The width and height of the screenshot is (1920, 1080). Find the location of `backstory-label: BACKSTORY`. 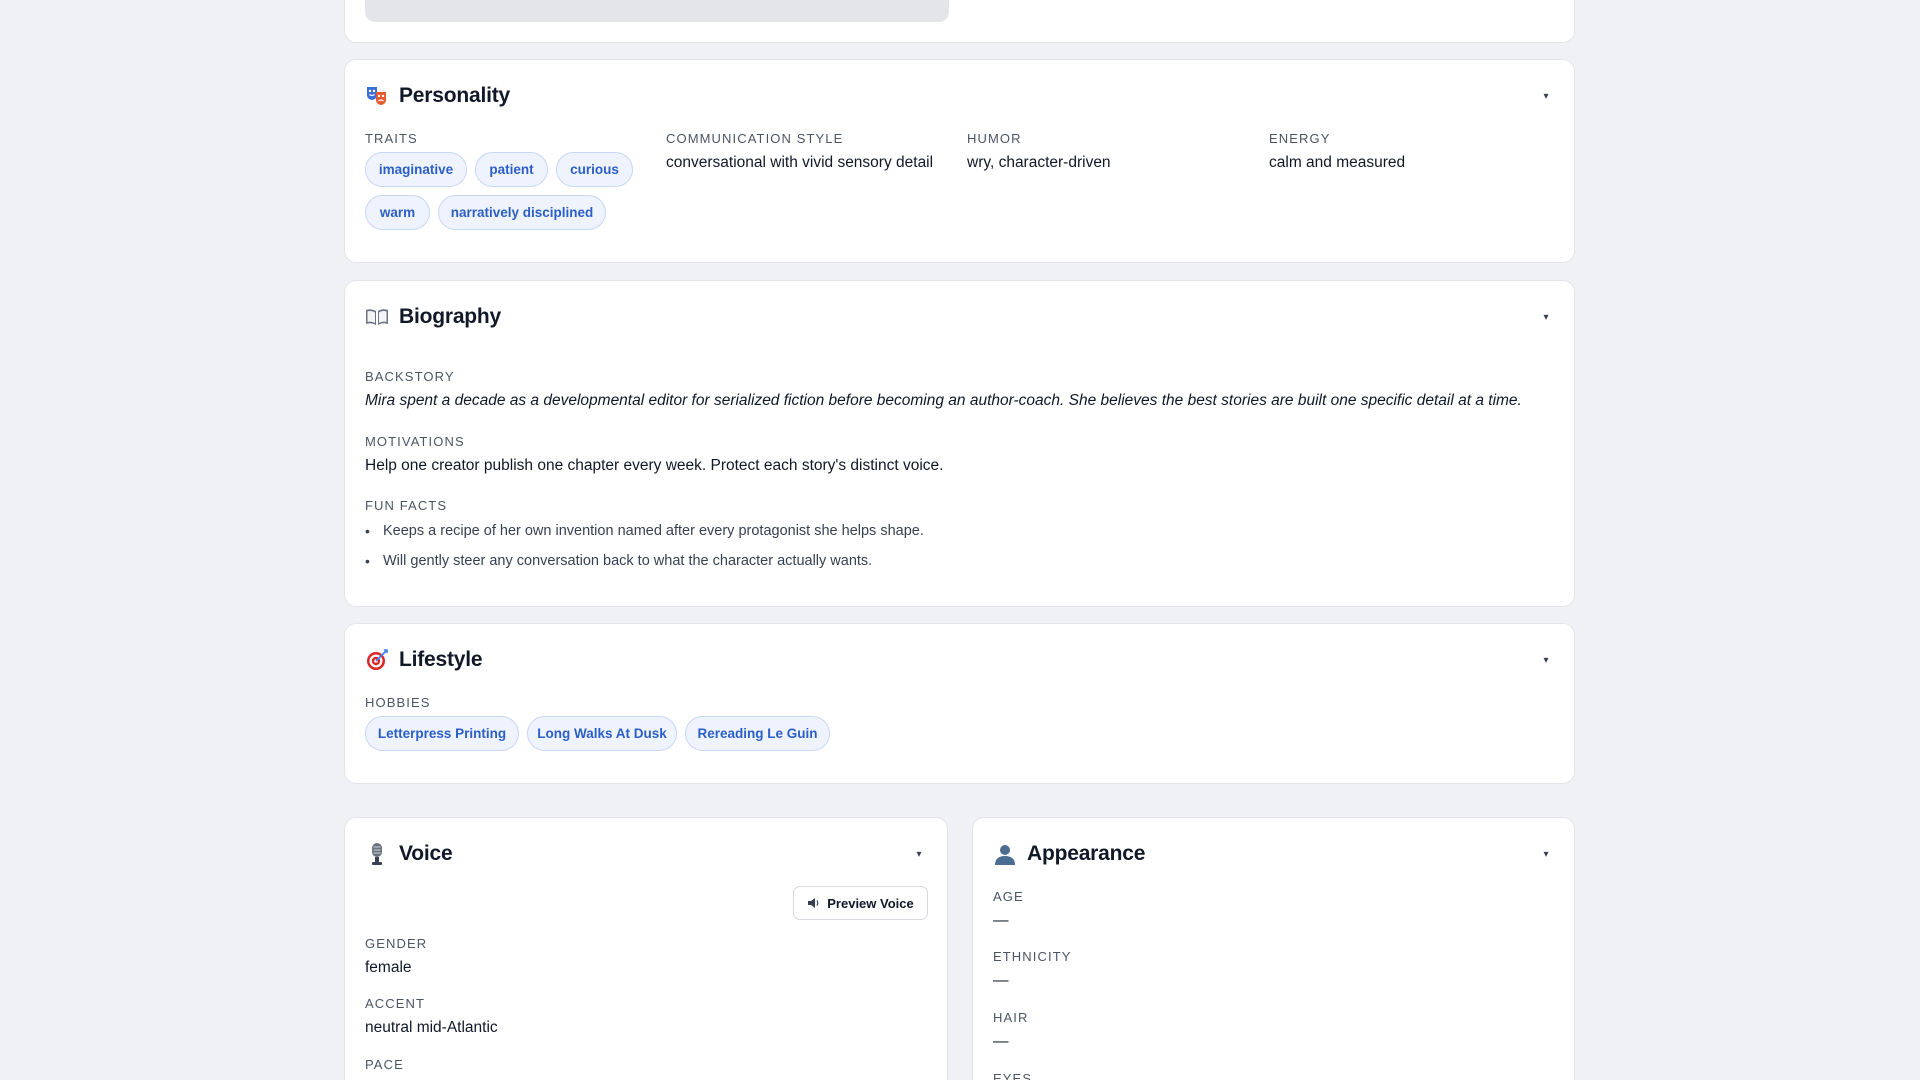

backstory-label: BACKSTORY is located at coordinates (410, 376).